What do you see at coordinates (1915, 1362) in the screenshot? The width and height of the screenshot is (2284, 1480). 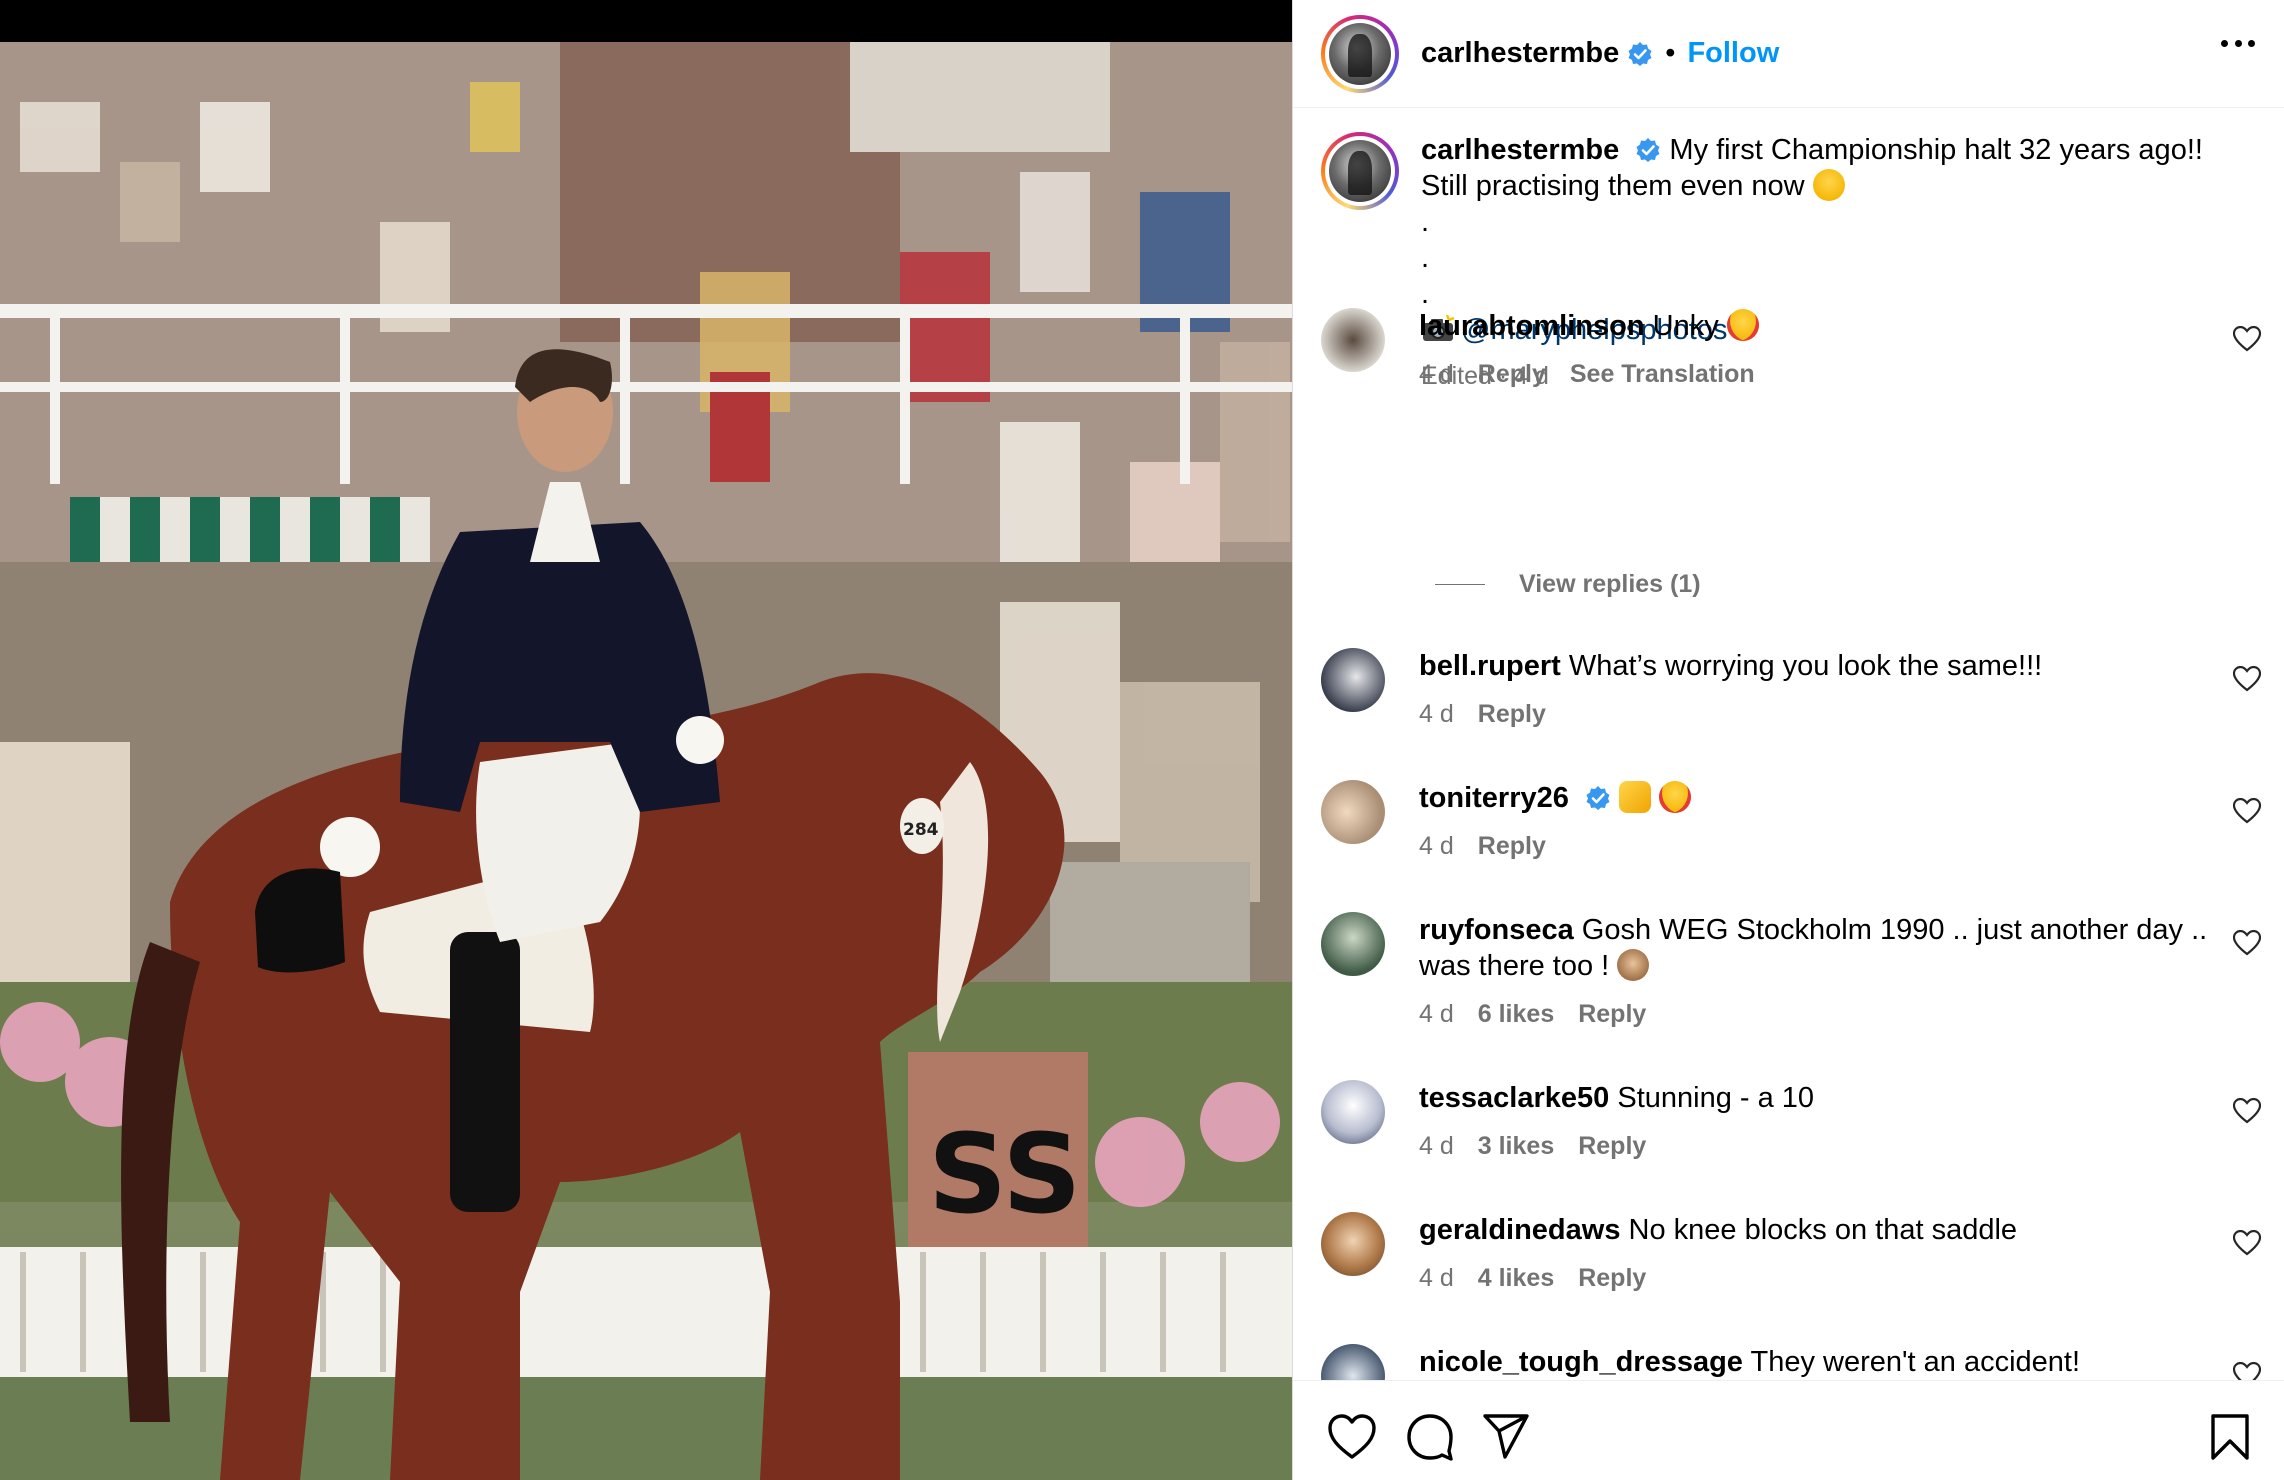 I see `comment-text: They weren't an accident!` at bounding box center [1915, 1362].